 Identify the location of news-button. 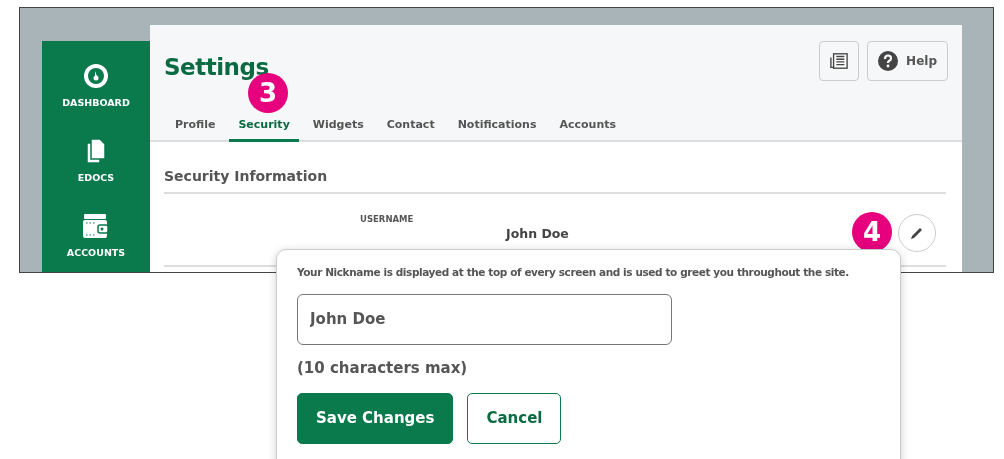
(839, 61).